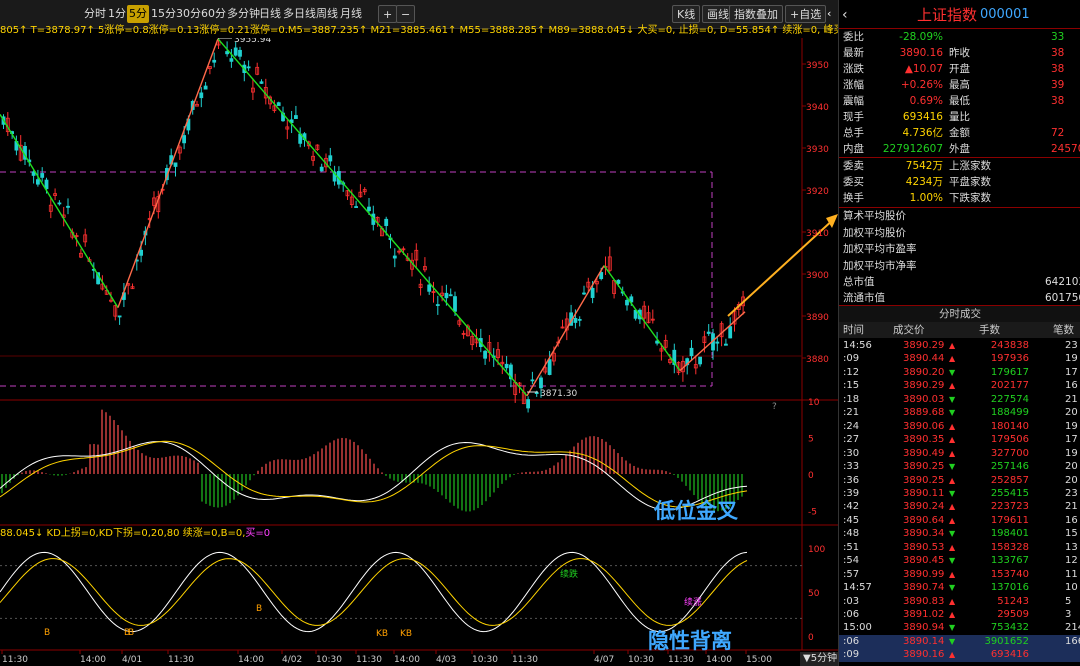  What do you see at coordinates (138, 14) in the screenshot?
I see `period-tab: 5分` at bounding box center [138, 14].